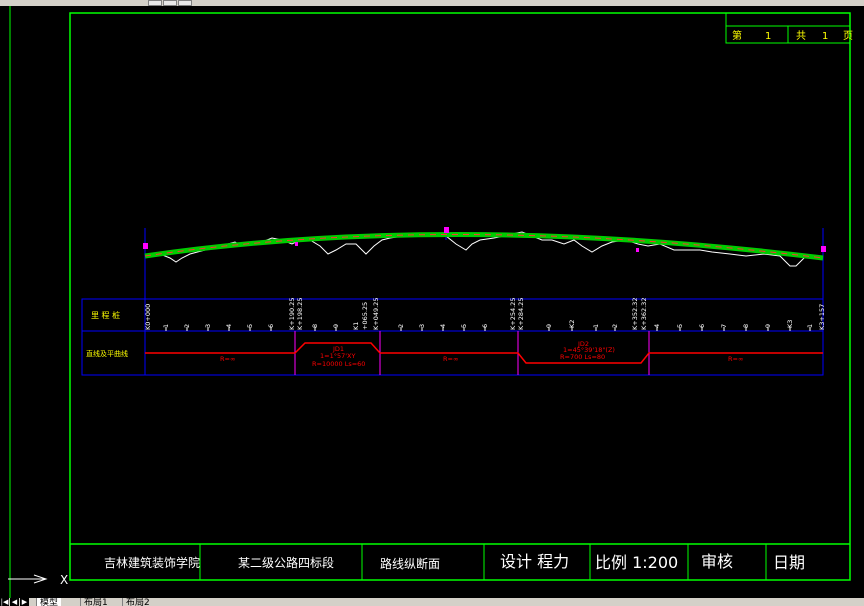 The image size is (864, 606). I want to click on tab-layout1: 布局1, so click(95, 602).